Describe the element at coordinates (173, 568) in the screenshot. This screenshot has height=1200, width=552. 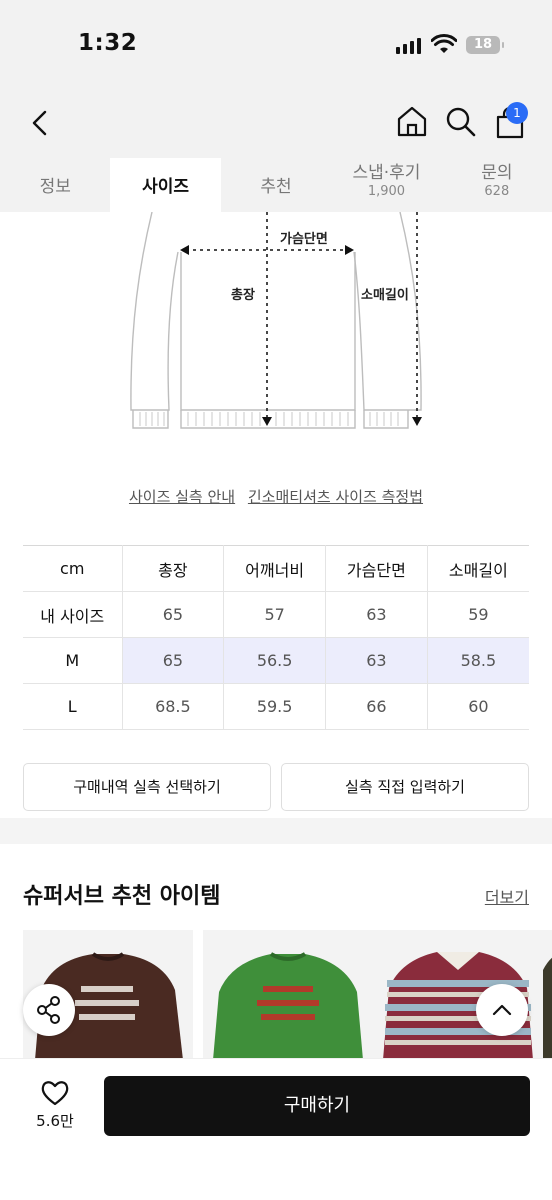
I see `header-cell: 총장` at that location.